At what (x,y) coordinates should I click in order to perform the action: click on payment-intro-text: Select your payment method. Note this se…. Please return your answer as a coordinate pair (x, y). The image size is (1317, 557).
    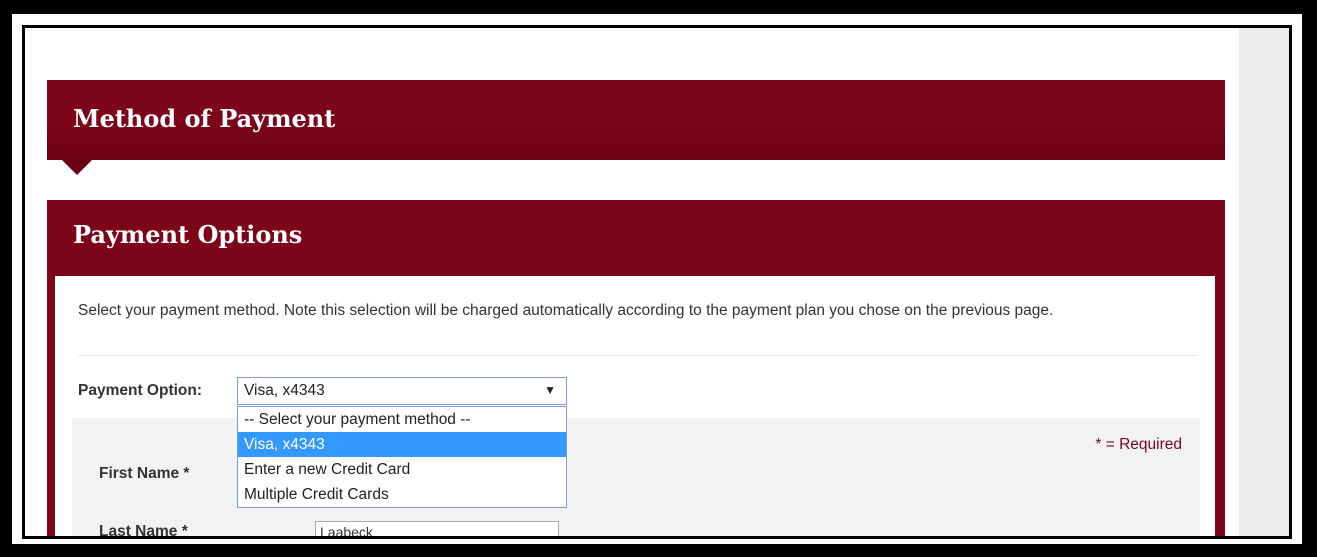
    Looking at the image, I should click on (566, 310).